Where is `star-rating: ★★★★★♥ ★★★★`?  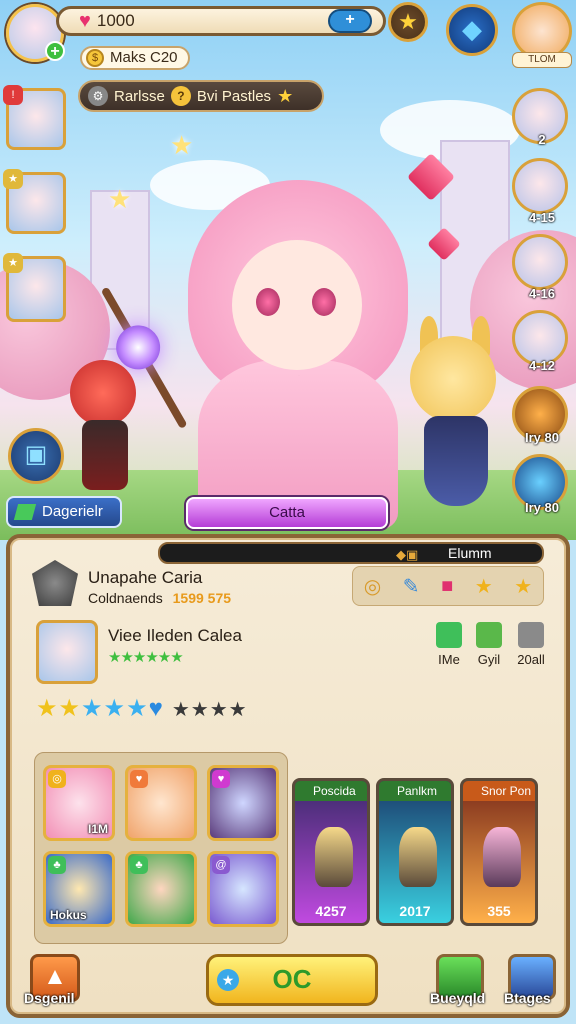 star-rating: ★★★★★♥ ★★★★ is located at coordinates (142, 708).